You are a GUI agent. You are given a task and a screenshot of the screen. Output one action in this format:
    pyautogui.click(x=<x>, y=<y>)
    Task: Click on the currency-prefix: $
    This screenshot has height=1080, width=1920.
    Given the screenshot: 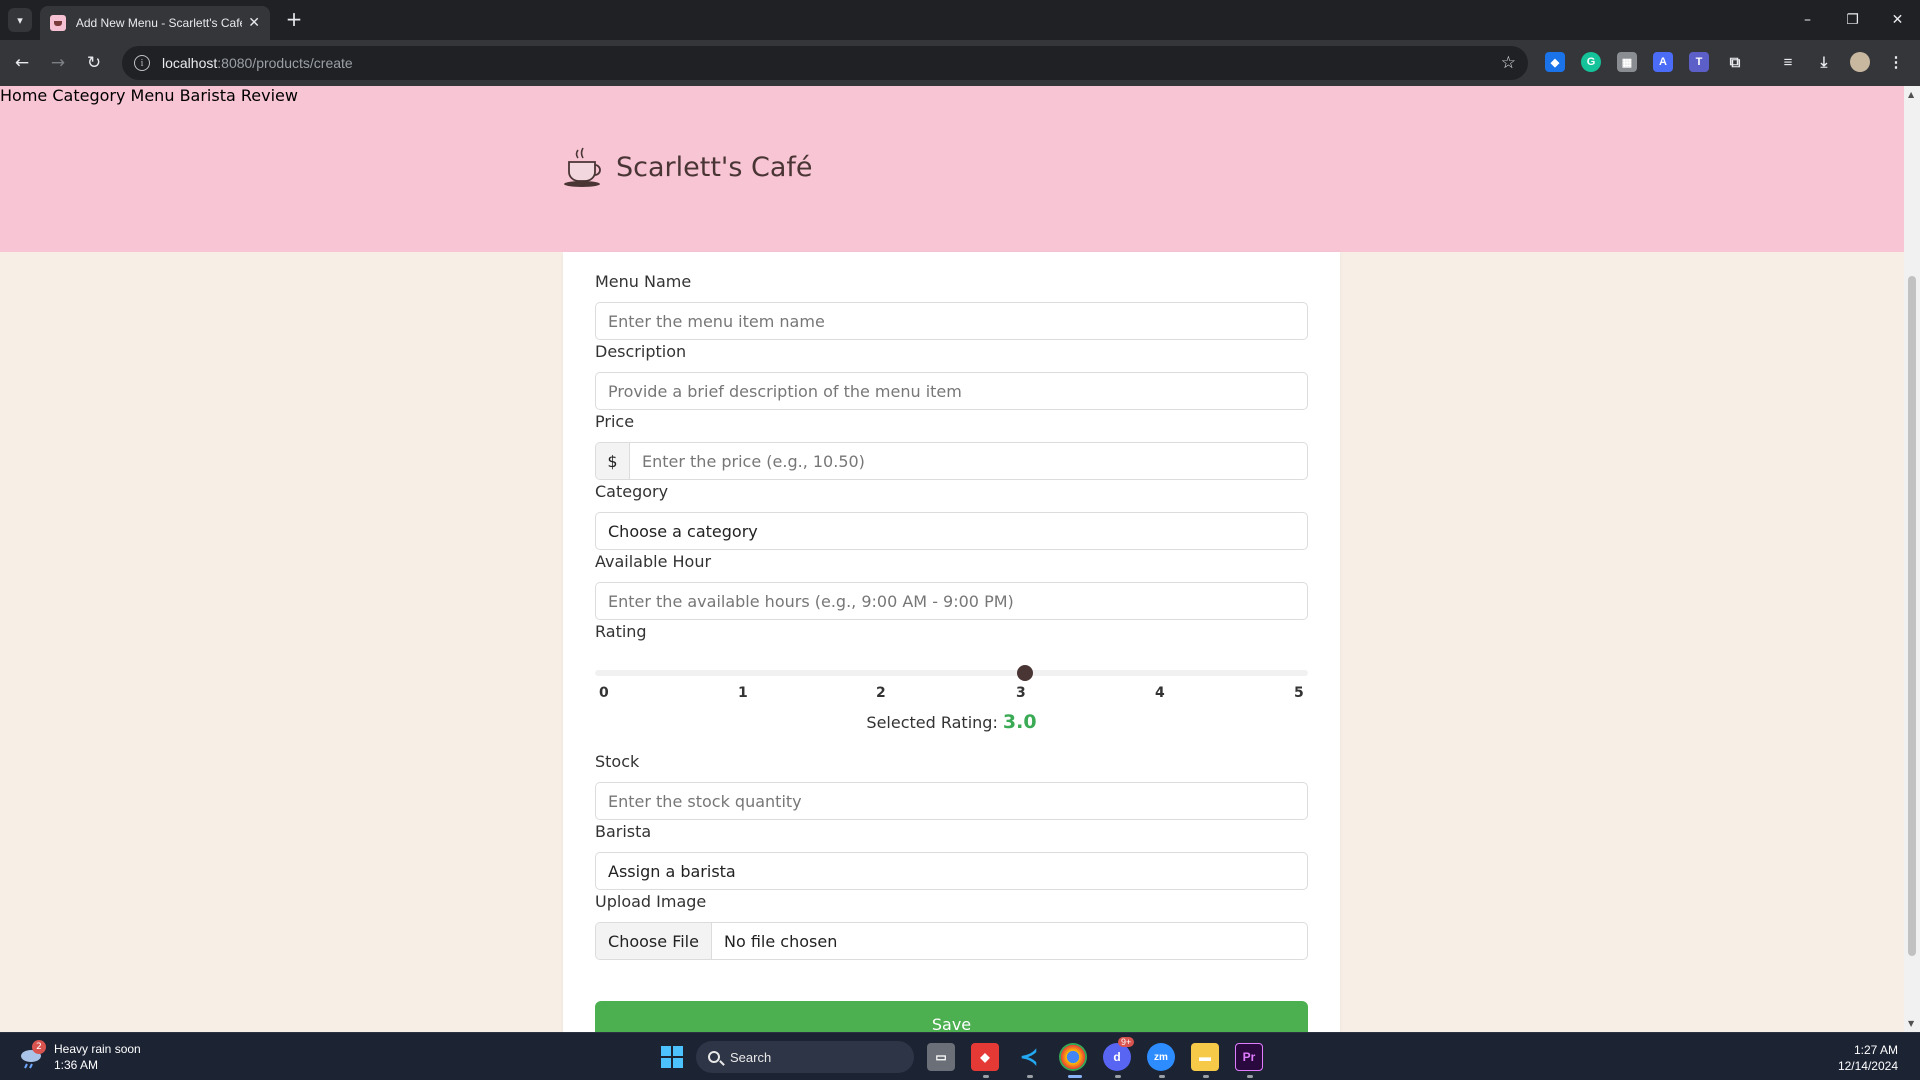 What is the action you would take?
    pyautogui.click(x=613, y=461)
    